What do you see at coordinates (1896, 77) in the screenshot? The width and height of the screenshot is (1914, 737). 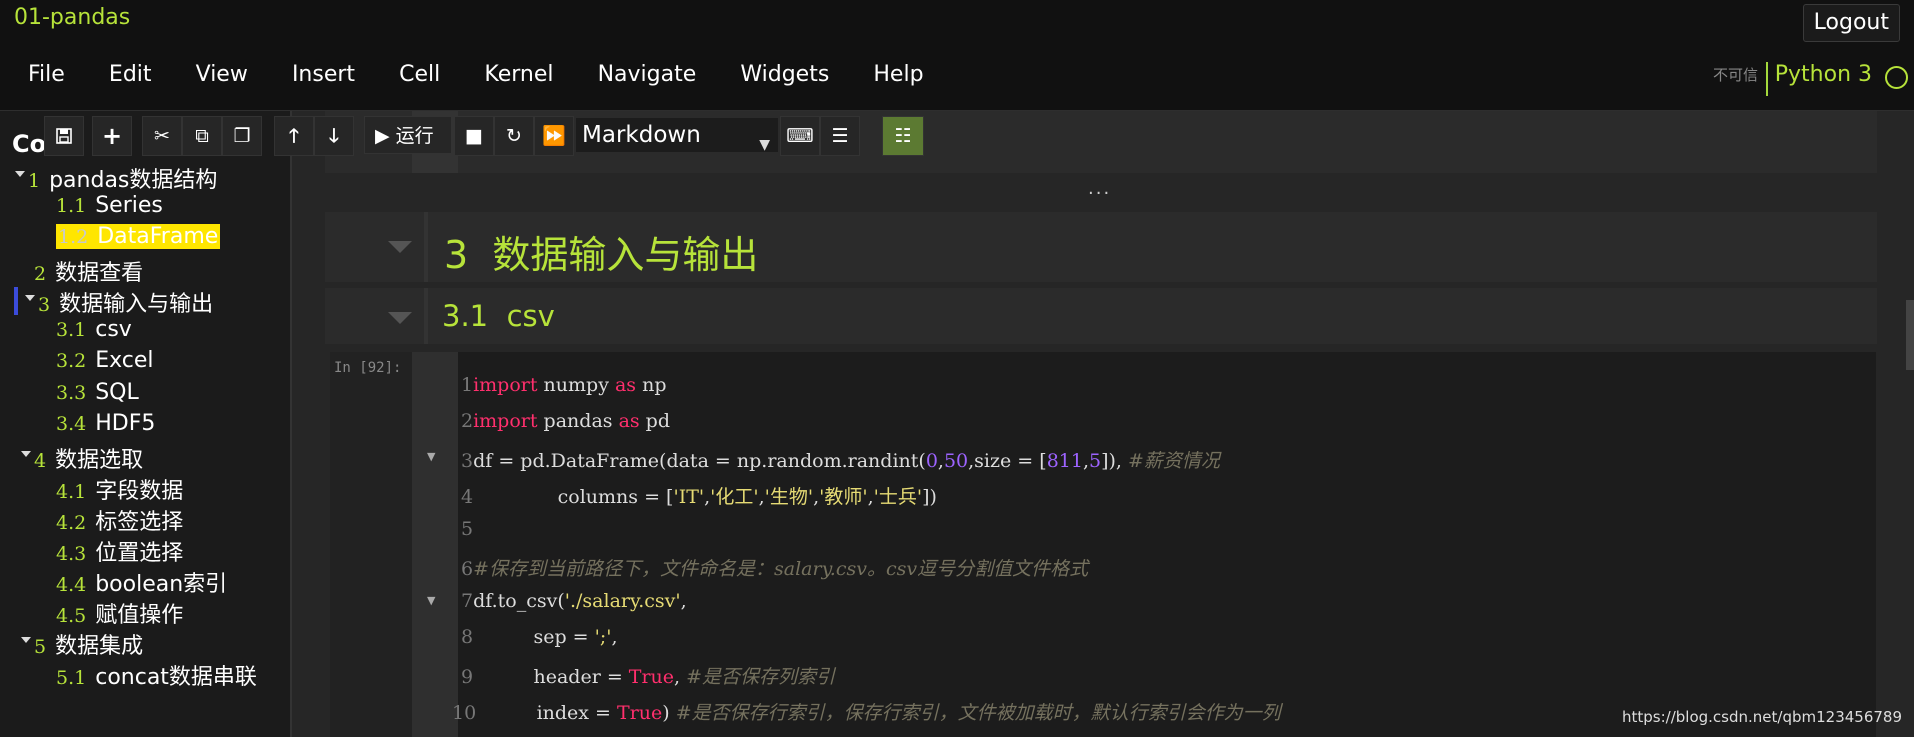 I see `kernel-idle-icon` at bounding box center [1896, 77].